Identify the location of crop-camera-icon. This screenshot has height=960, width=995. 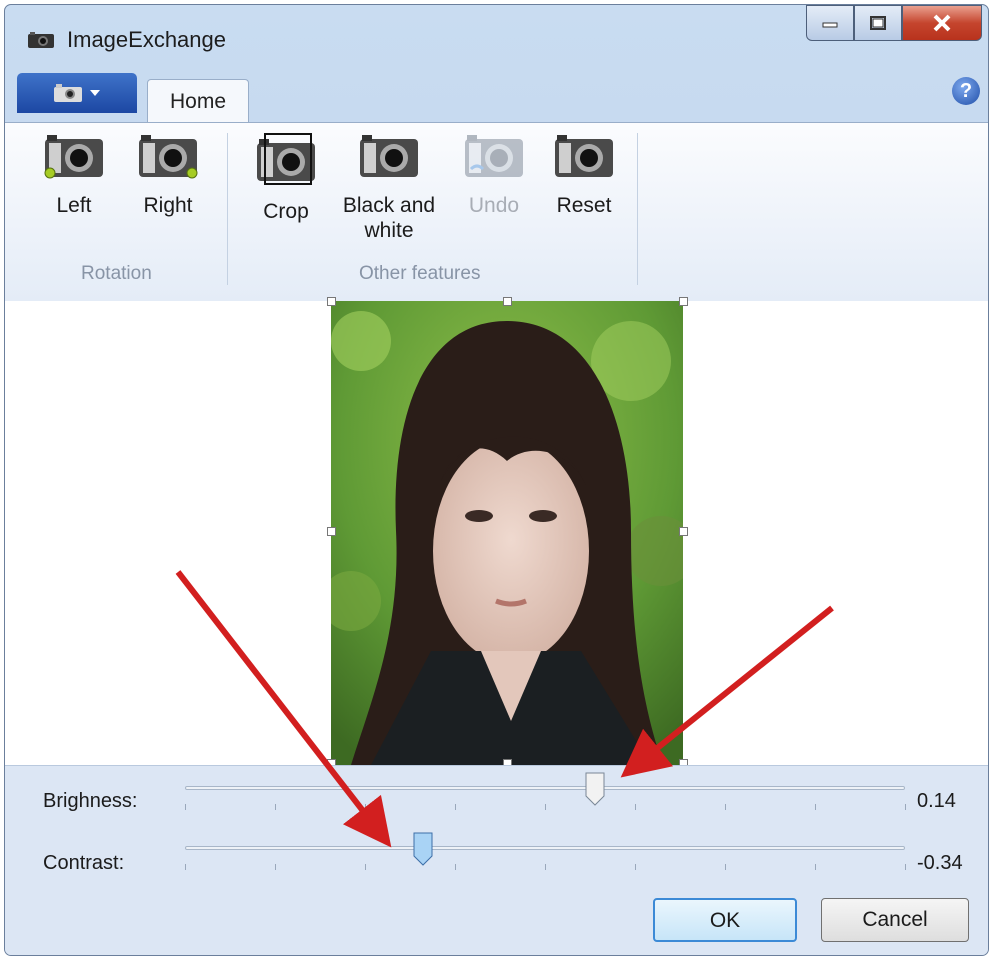
(286, 159).